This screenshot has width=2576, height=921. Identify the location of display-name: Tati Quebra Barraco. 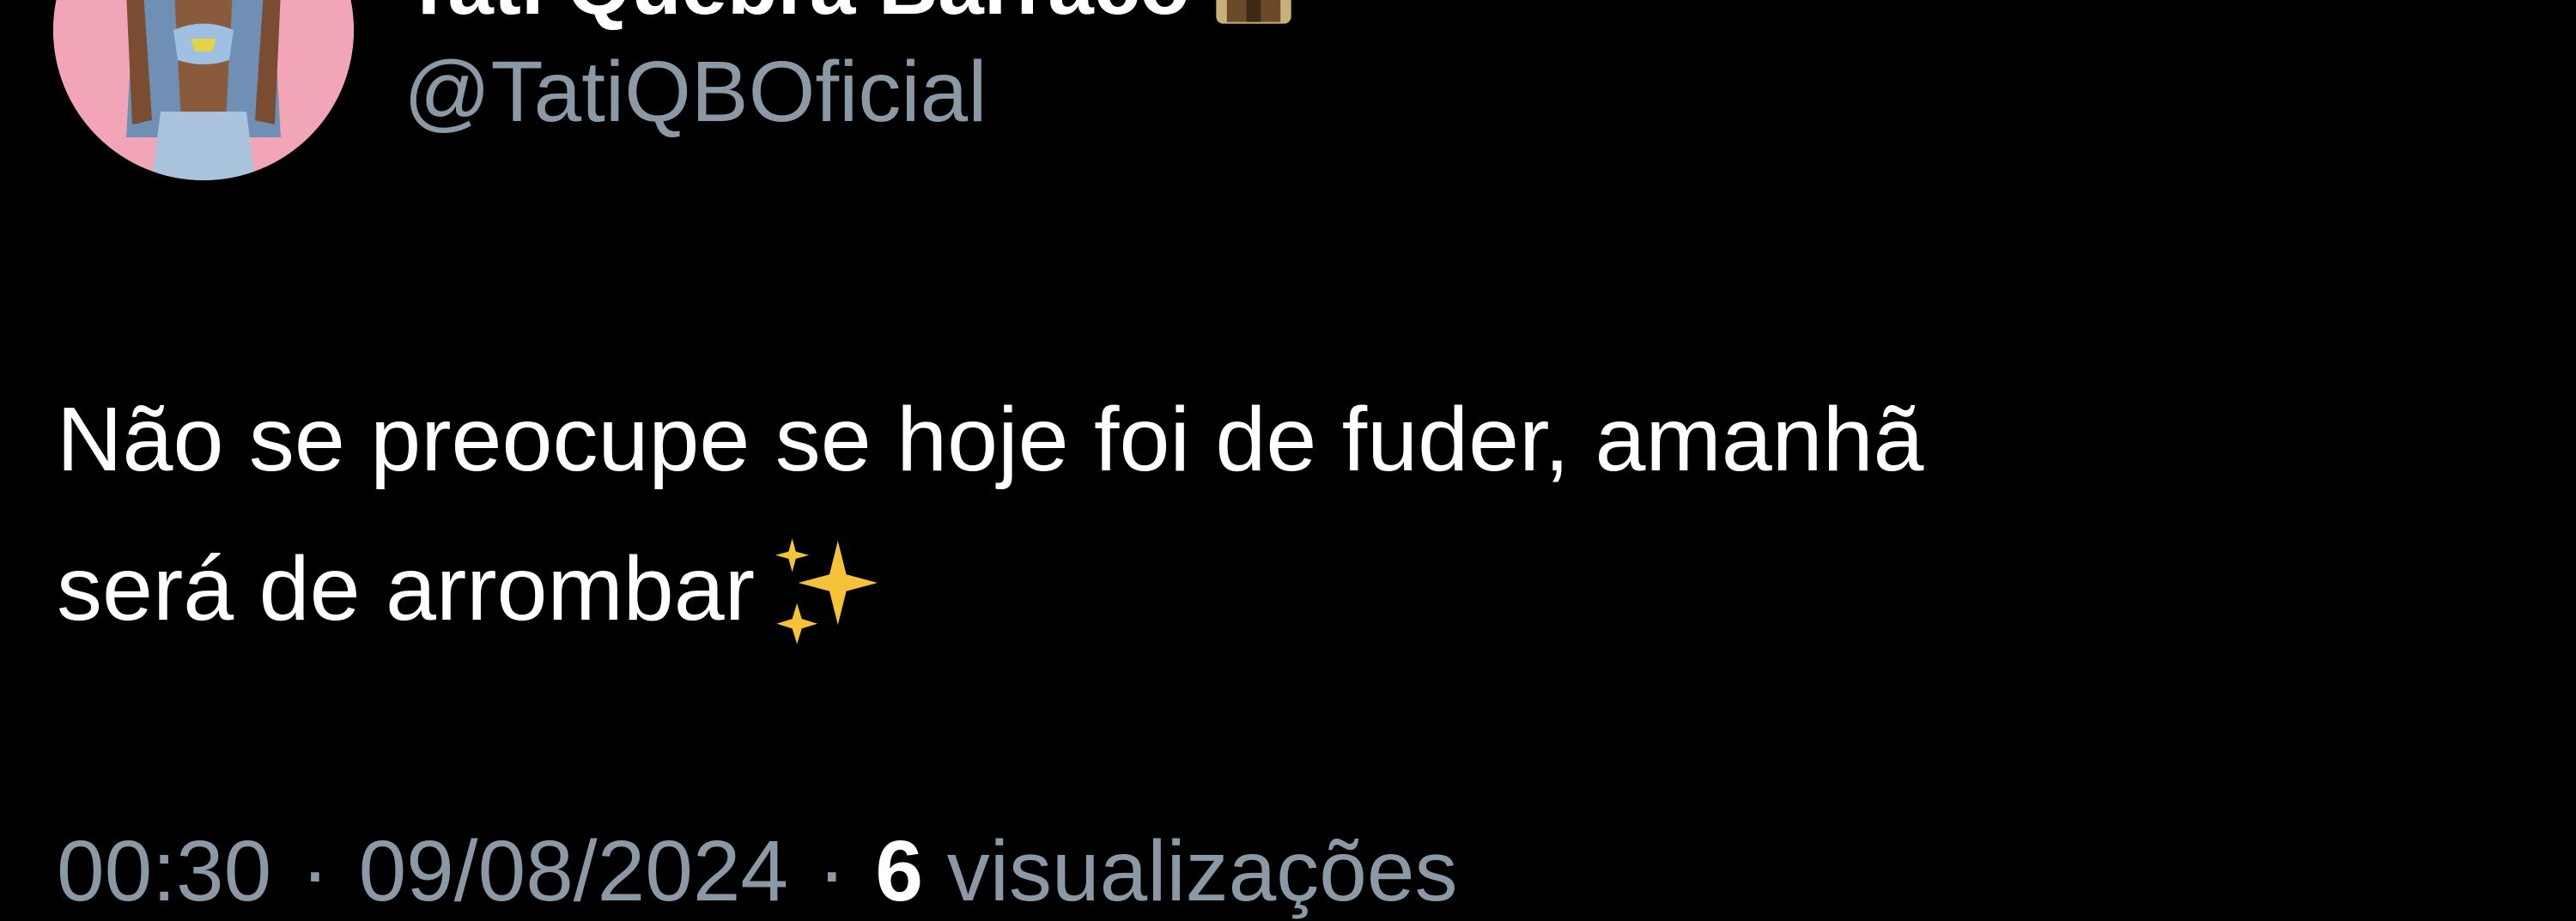
(797, 13).